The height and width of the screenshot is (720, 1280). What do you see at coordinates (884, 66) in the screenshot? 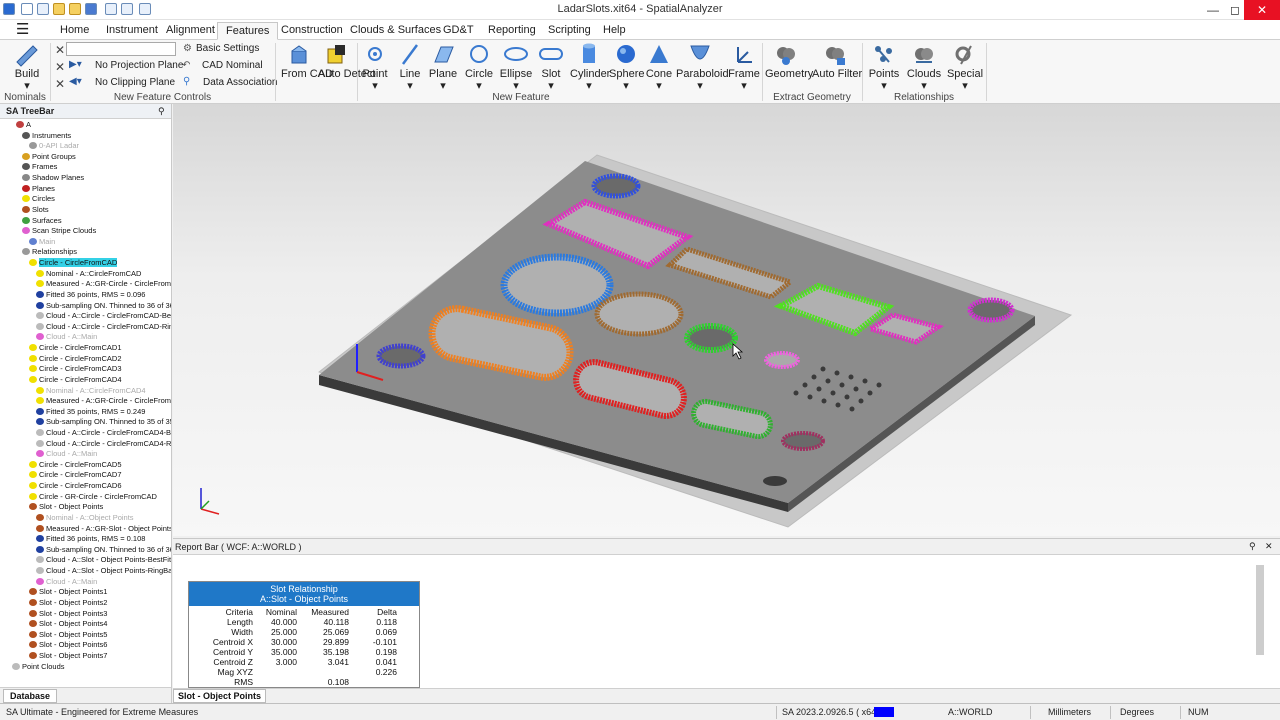
I see `points-relationship-button: Points ▾` at bounding box center [884, 66].